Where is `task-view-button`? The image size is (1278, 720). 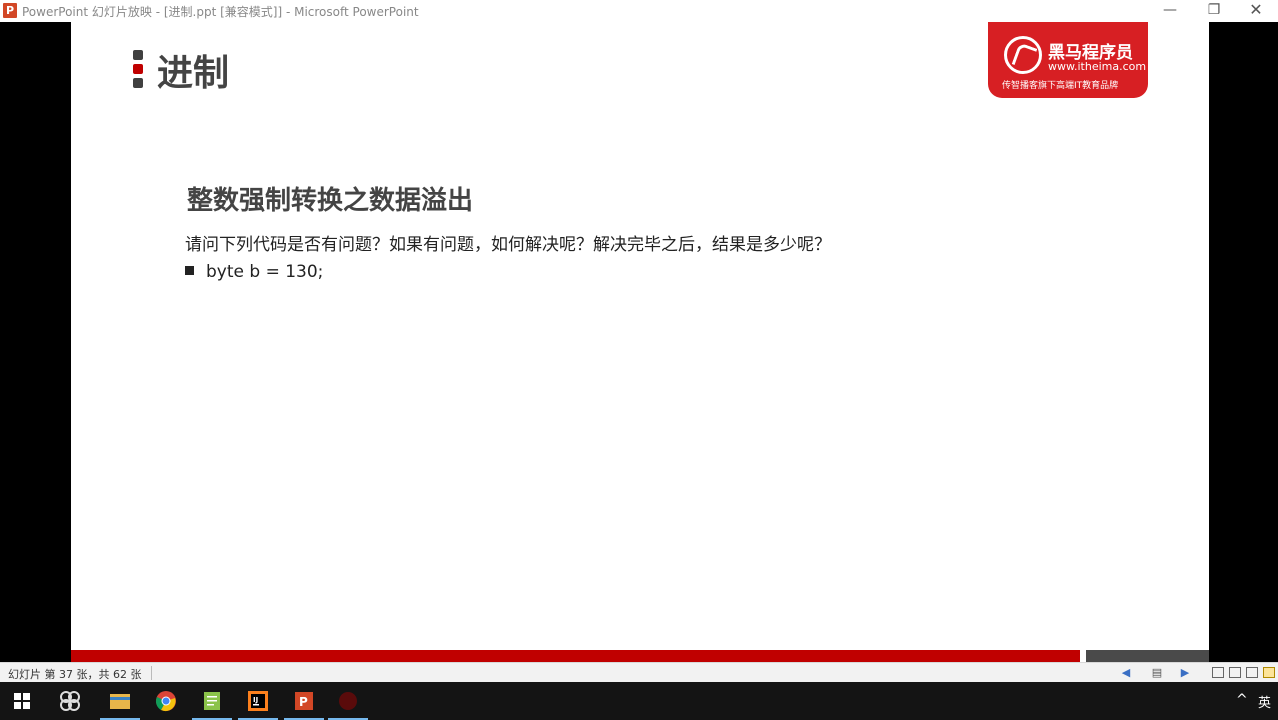 task-view-button is located at coordinates (70, 701).